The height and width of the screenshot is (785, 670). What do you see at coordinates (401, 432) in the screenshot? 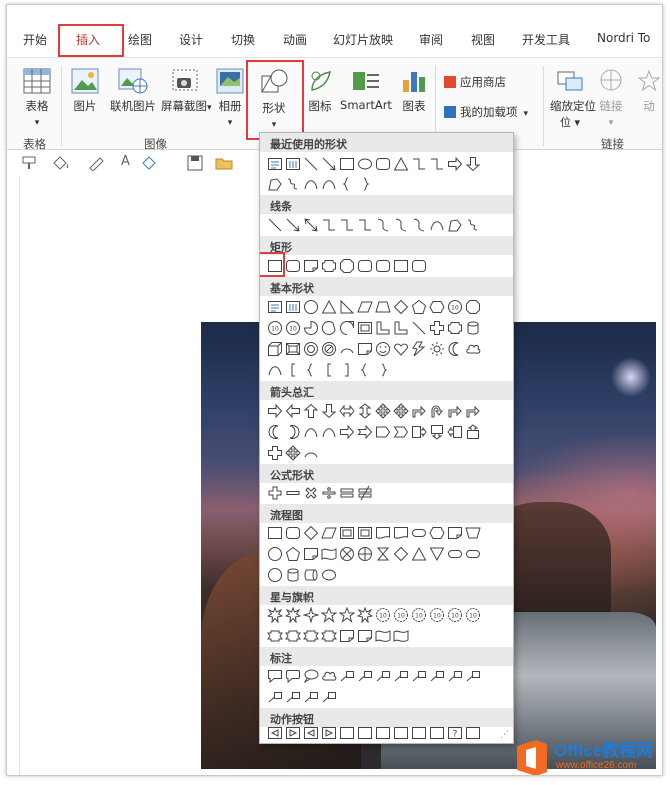
I see `chevron-shape` at bounding box center [401, 432].